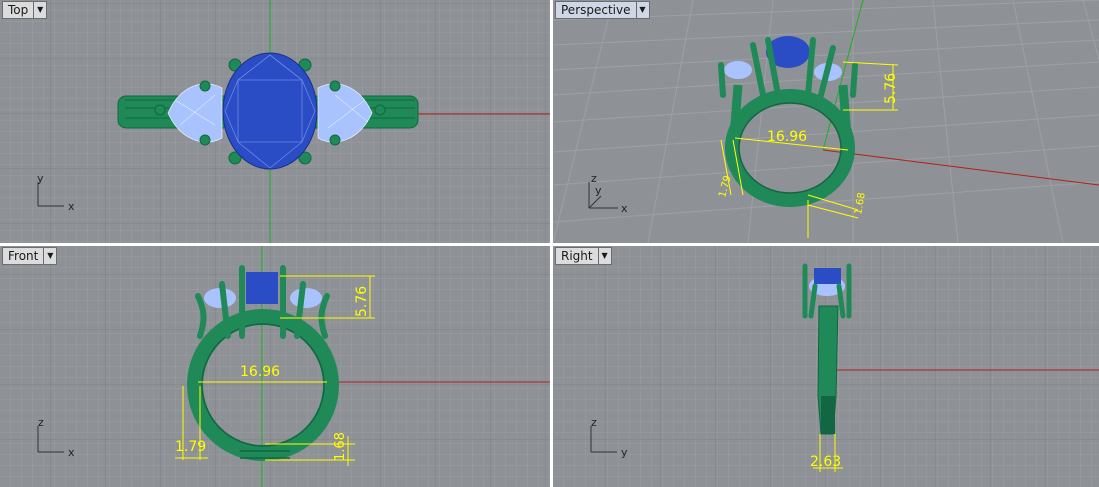 The width and height of the screenshot is (1099, 487). I want to click on viewport-title: Front, so click(23, 256).